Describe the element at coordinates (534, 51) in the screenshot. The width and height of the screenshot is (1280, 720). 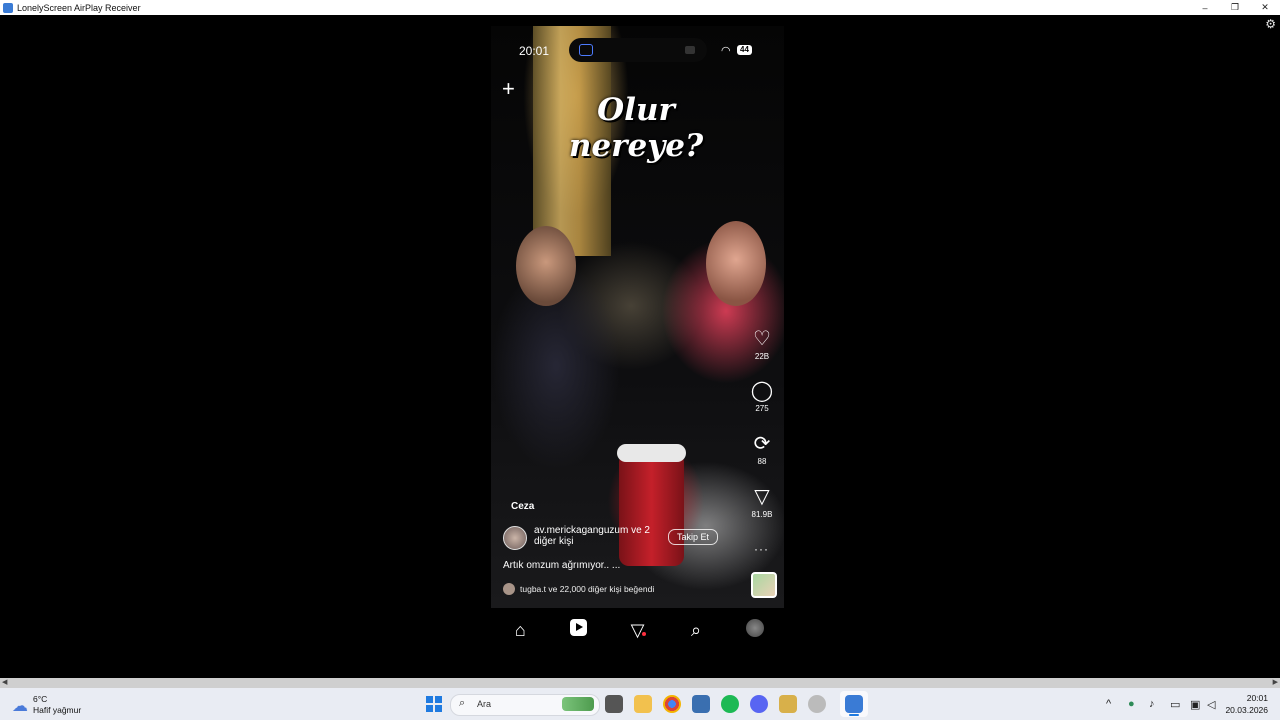
I see `status-time: 20:01` at that location.